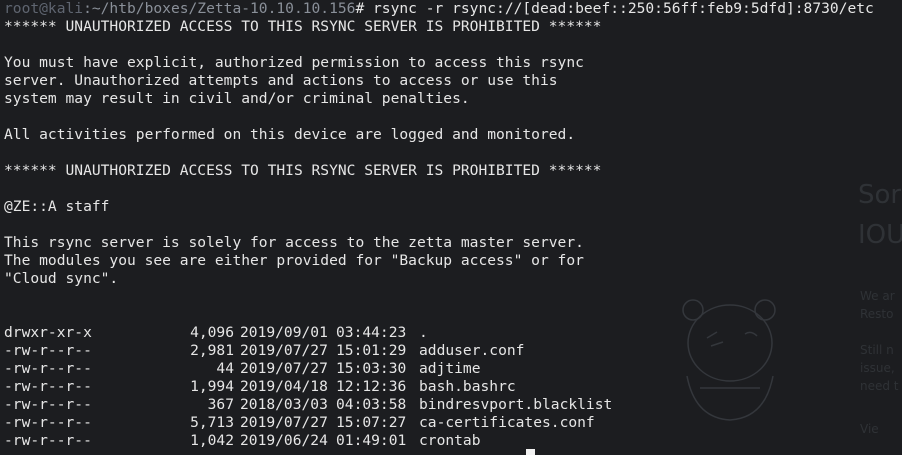 This screenshot has height=455, width=902. I want to click on file-permissions: drwxr-xr-x, so click(48, 332).